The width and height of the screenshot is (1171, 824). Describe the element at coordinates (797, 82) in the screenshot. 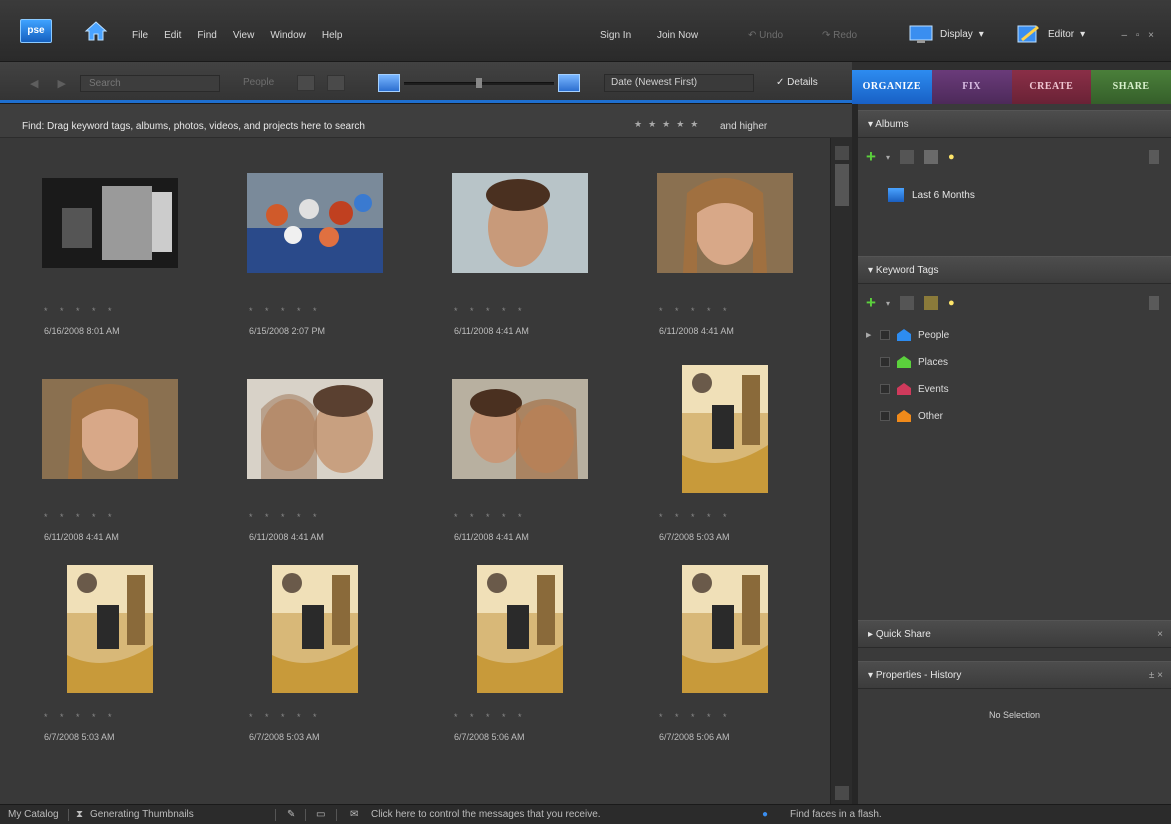

I see `details-checkbox: ✓ Details` at that location.